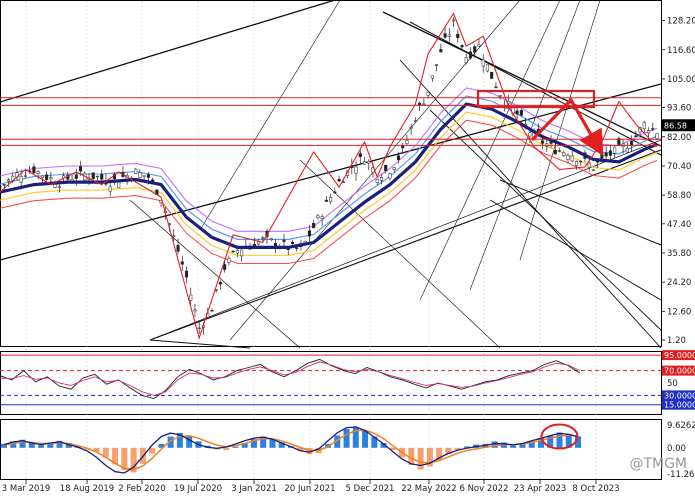 The width and height of the screenshot is (695, 499). I want to click on price-tick-label: 24.20, so click(679, 283).